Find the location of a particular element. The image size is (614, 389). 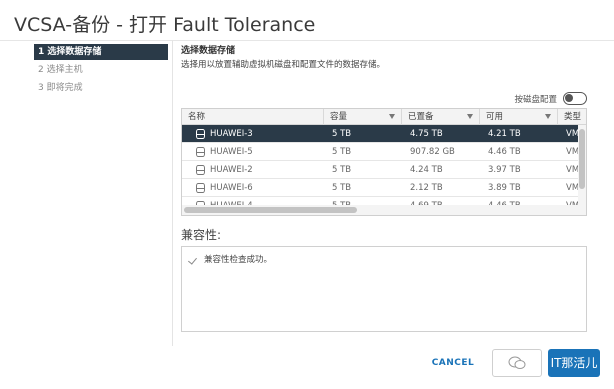

compatibility-panel: 兼容性检查成功。 is located at coordinates (384, 289).